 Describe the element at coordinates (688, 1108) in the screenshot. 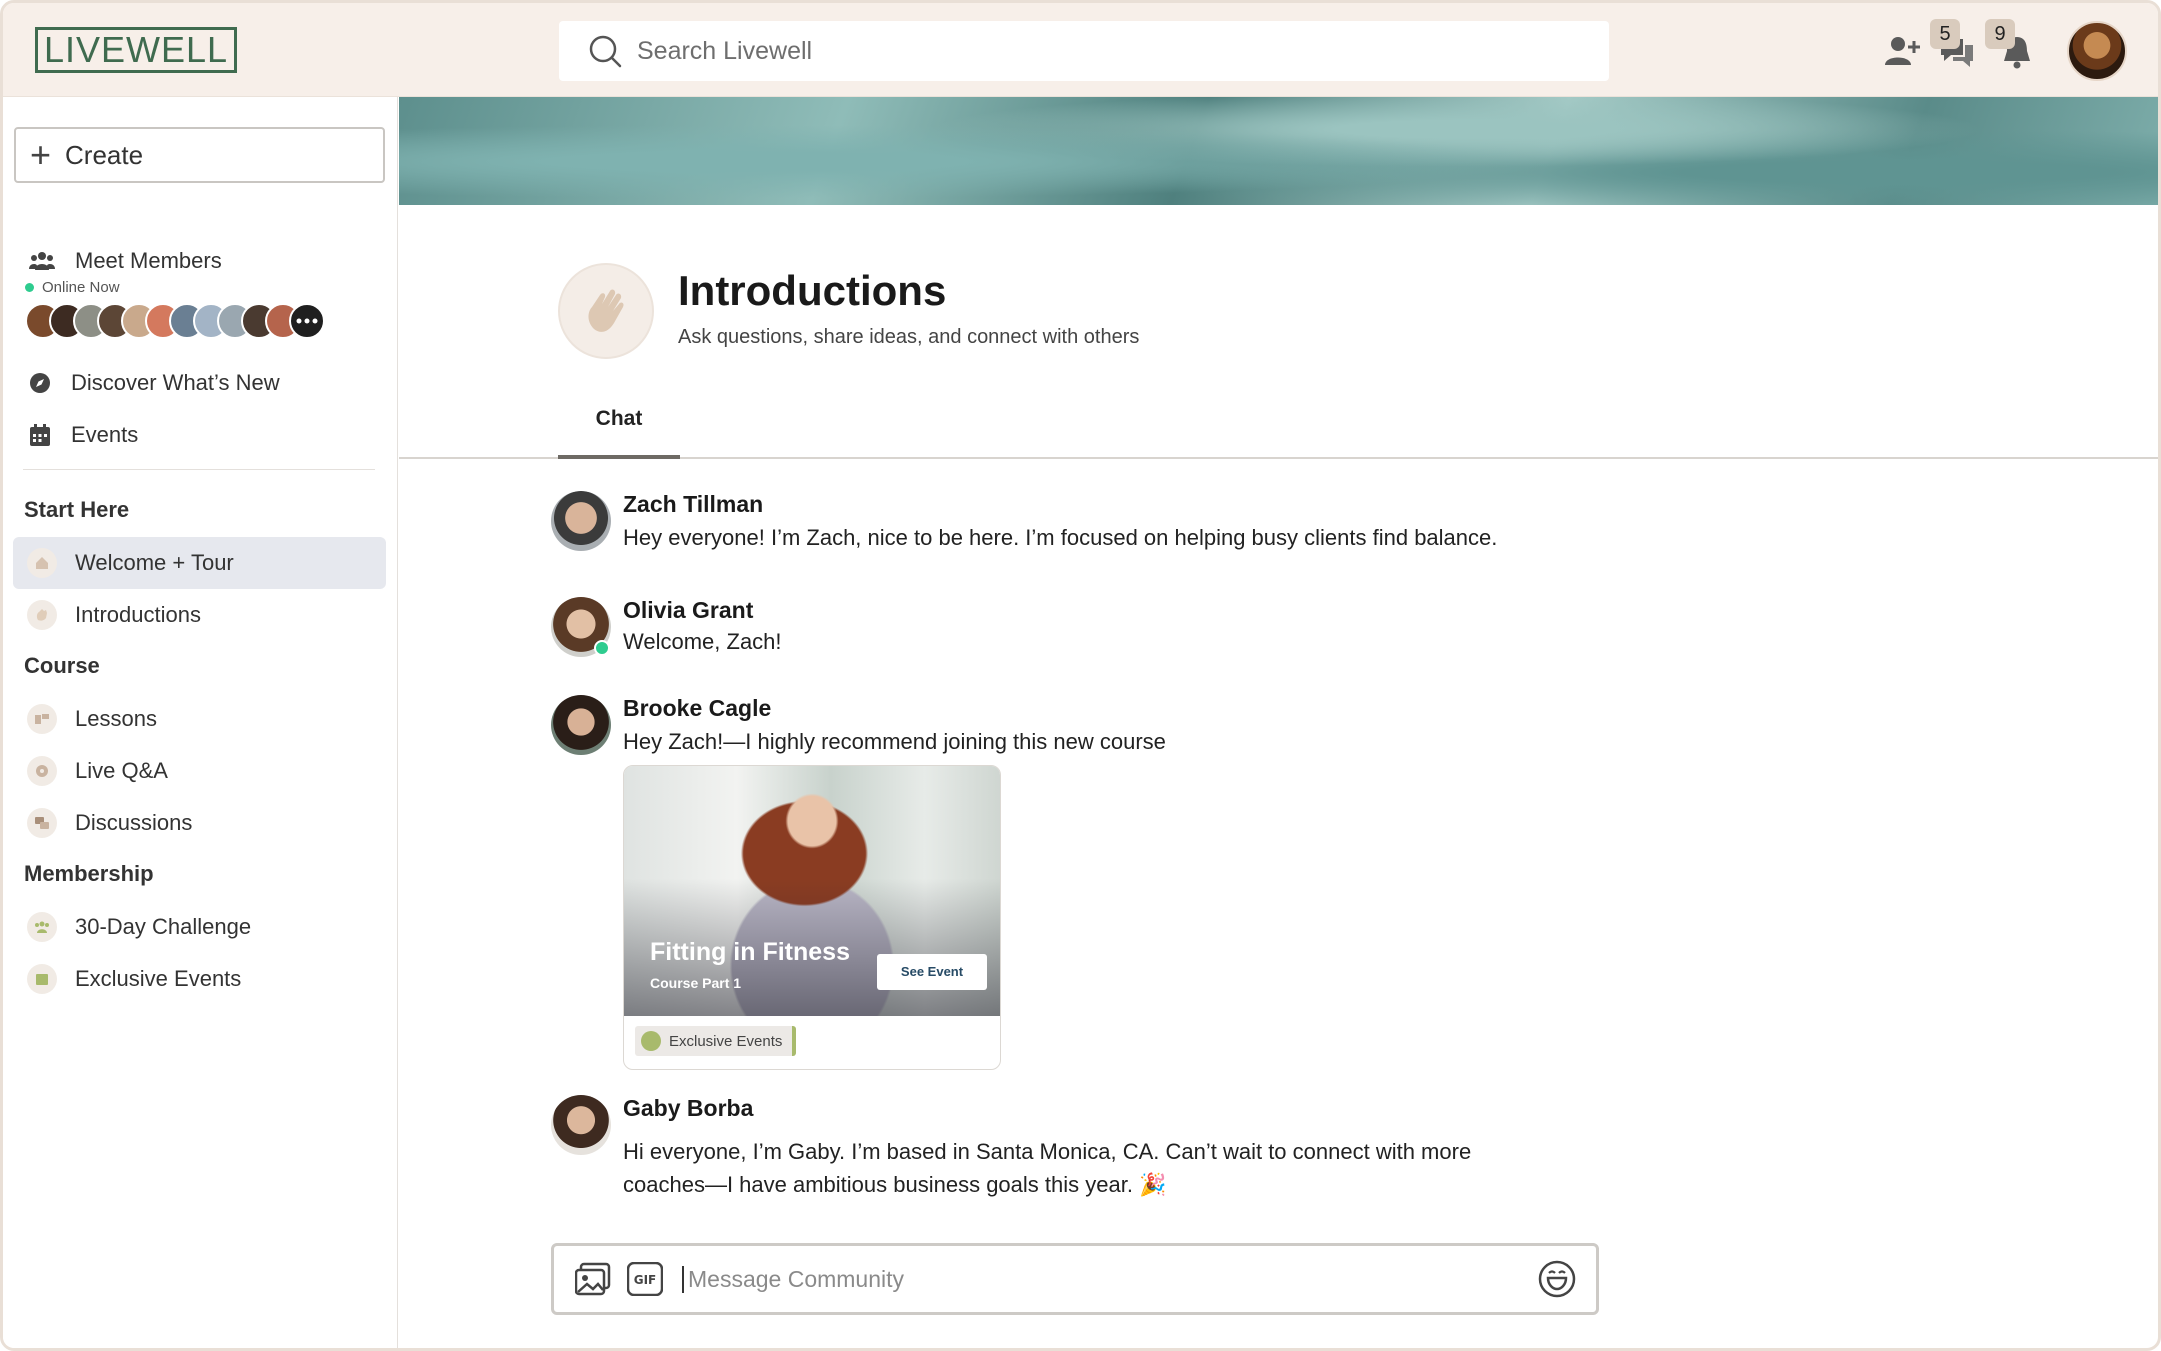

I see `message-author: Gaby Borba` at that location.